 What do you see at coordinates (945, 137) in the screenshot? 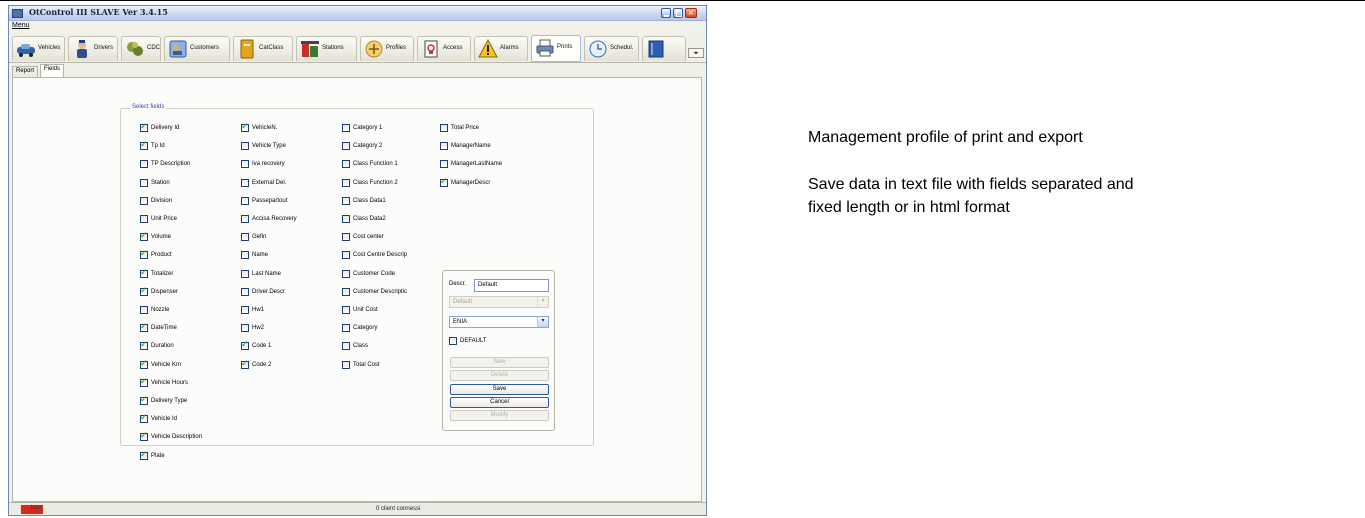
I see `description-line-1: Management profile of print and export` at bounding box center [945, 137].